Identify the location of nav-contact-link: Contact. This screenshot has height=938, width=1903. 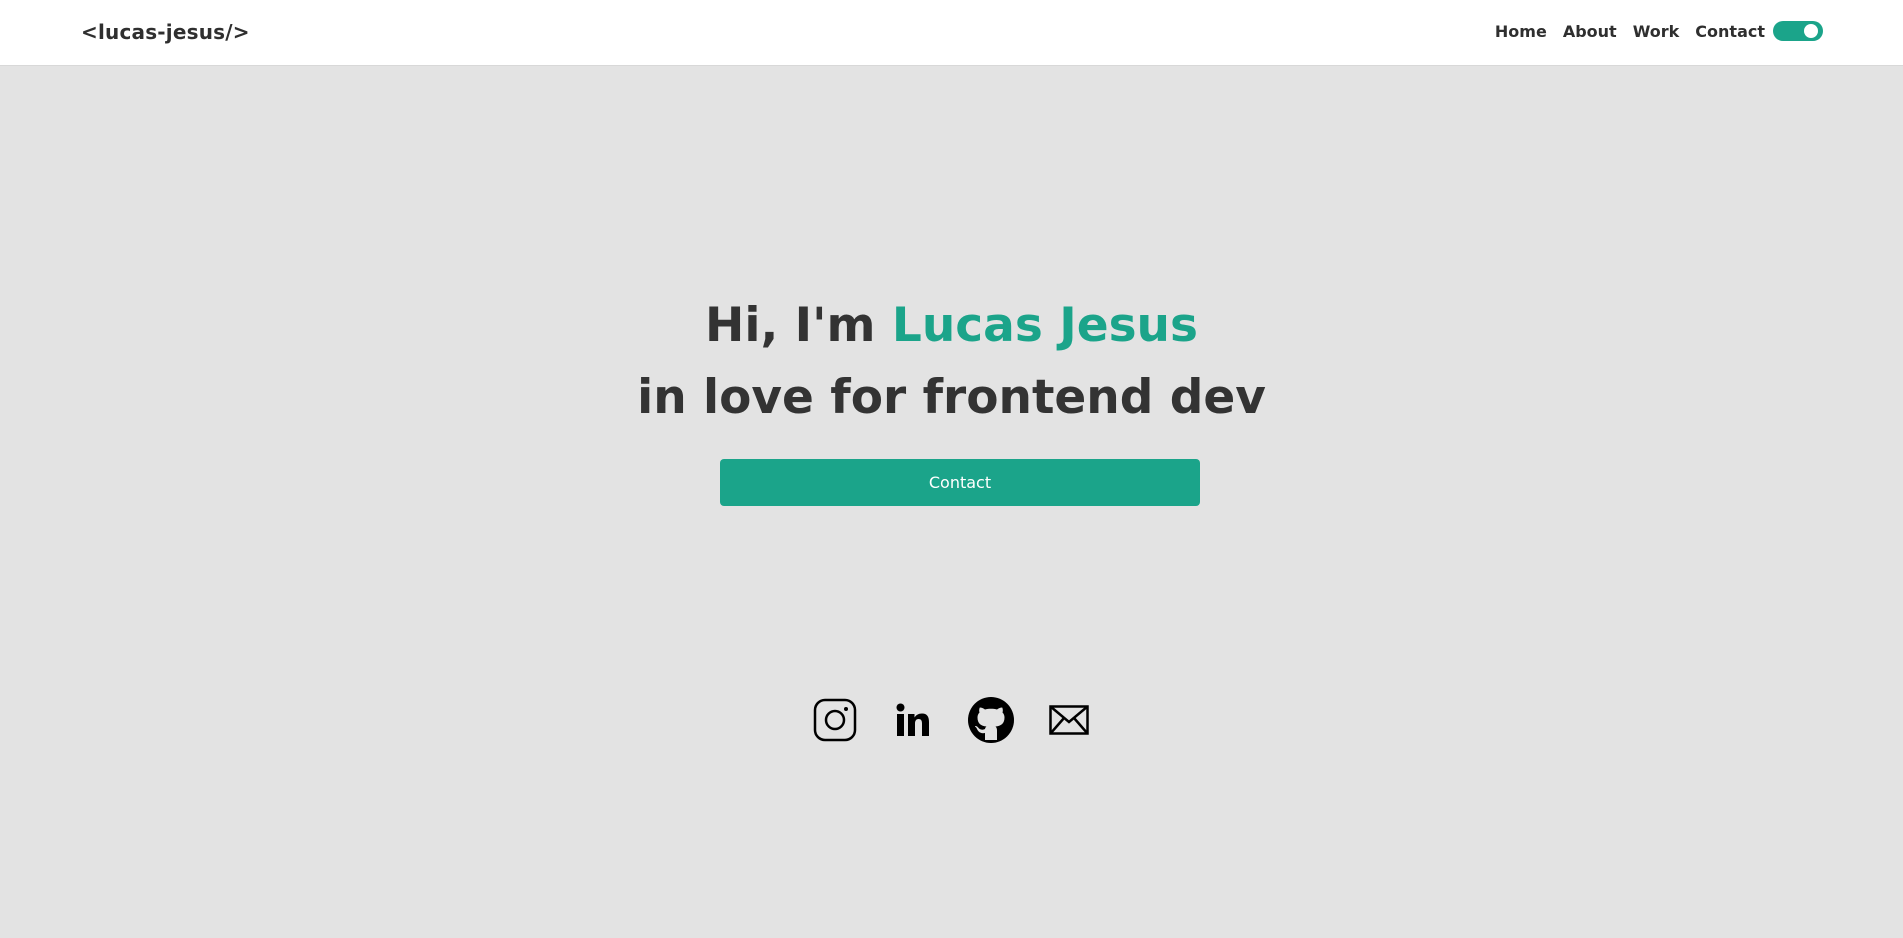
(1730, 31).